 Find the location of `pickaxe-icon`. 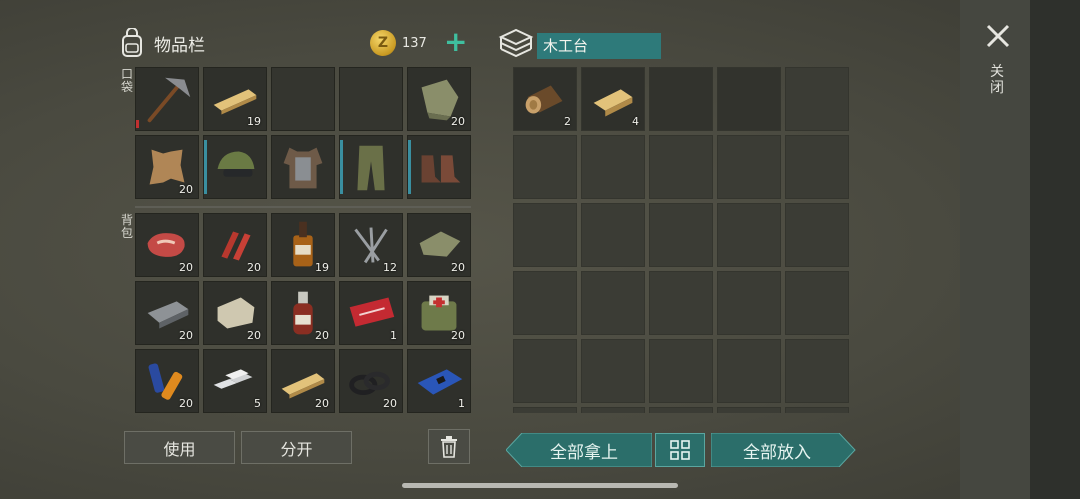

pickaxe-icon is located at coordinates (169, 100).